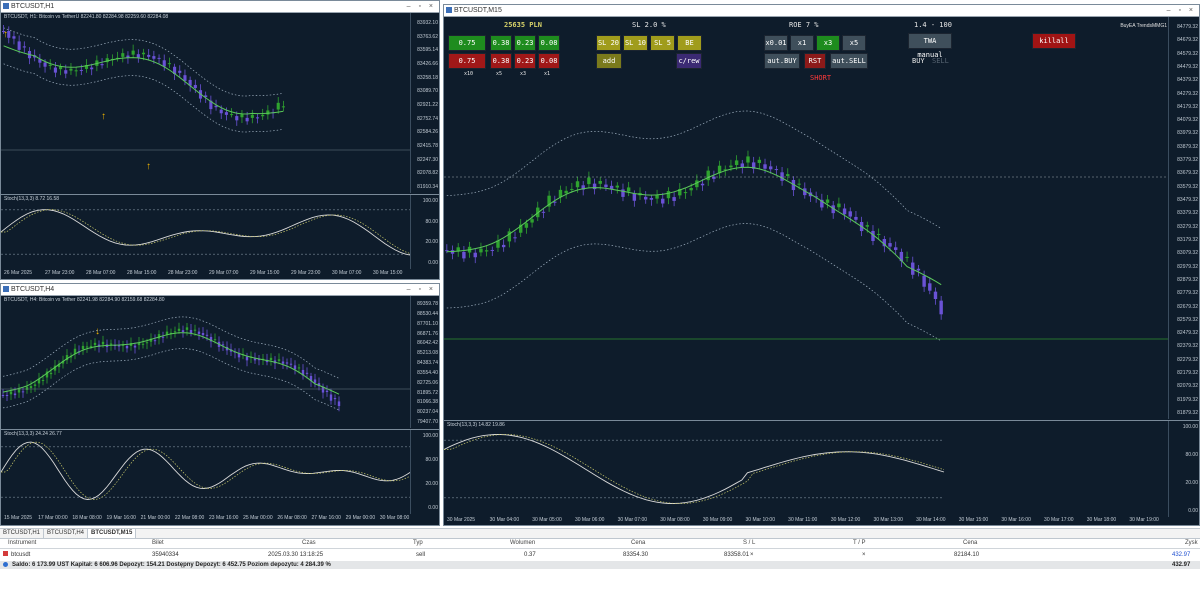 The image size is (1200, 591). Describe the element at coordinates (220, 290) in the screenshot. I see `window-titlebar: BTCUSDT,H4 – ▫ ×` at that location.